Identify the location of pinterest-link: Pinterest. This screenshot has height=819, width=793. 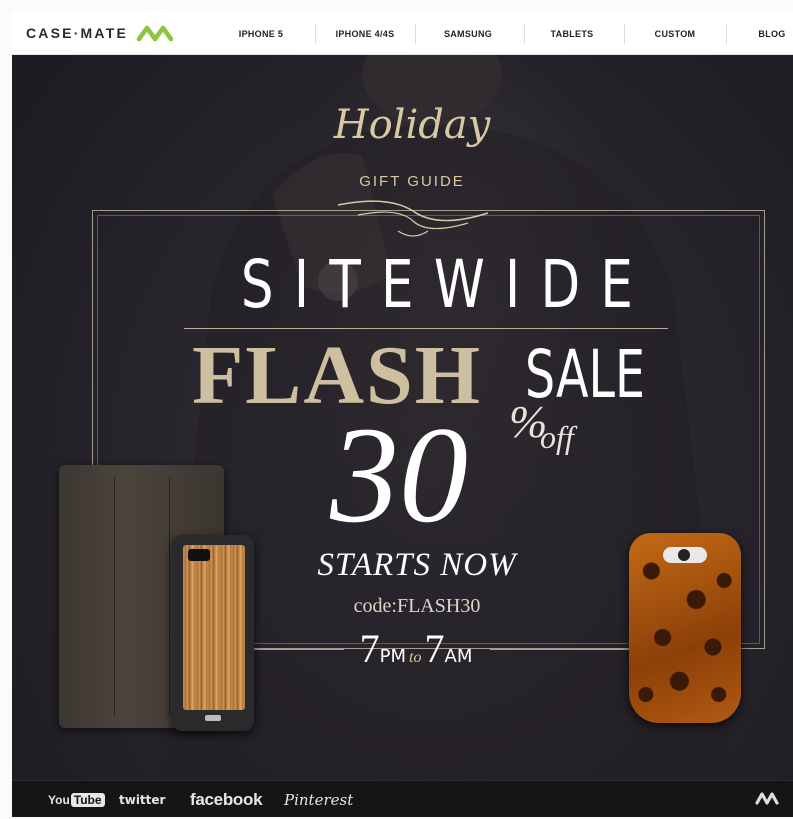
(318, 799).